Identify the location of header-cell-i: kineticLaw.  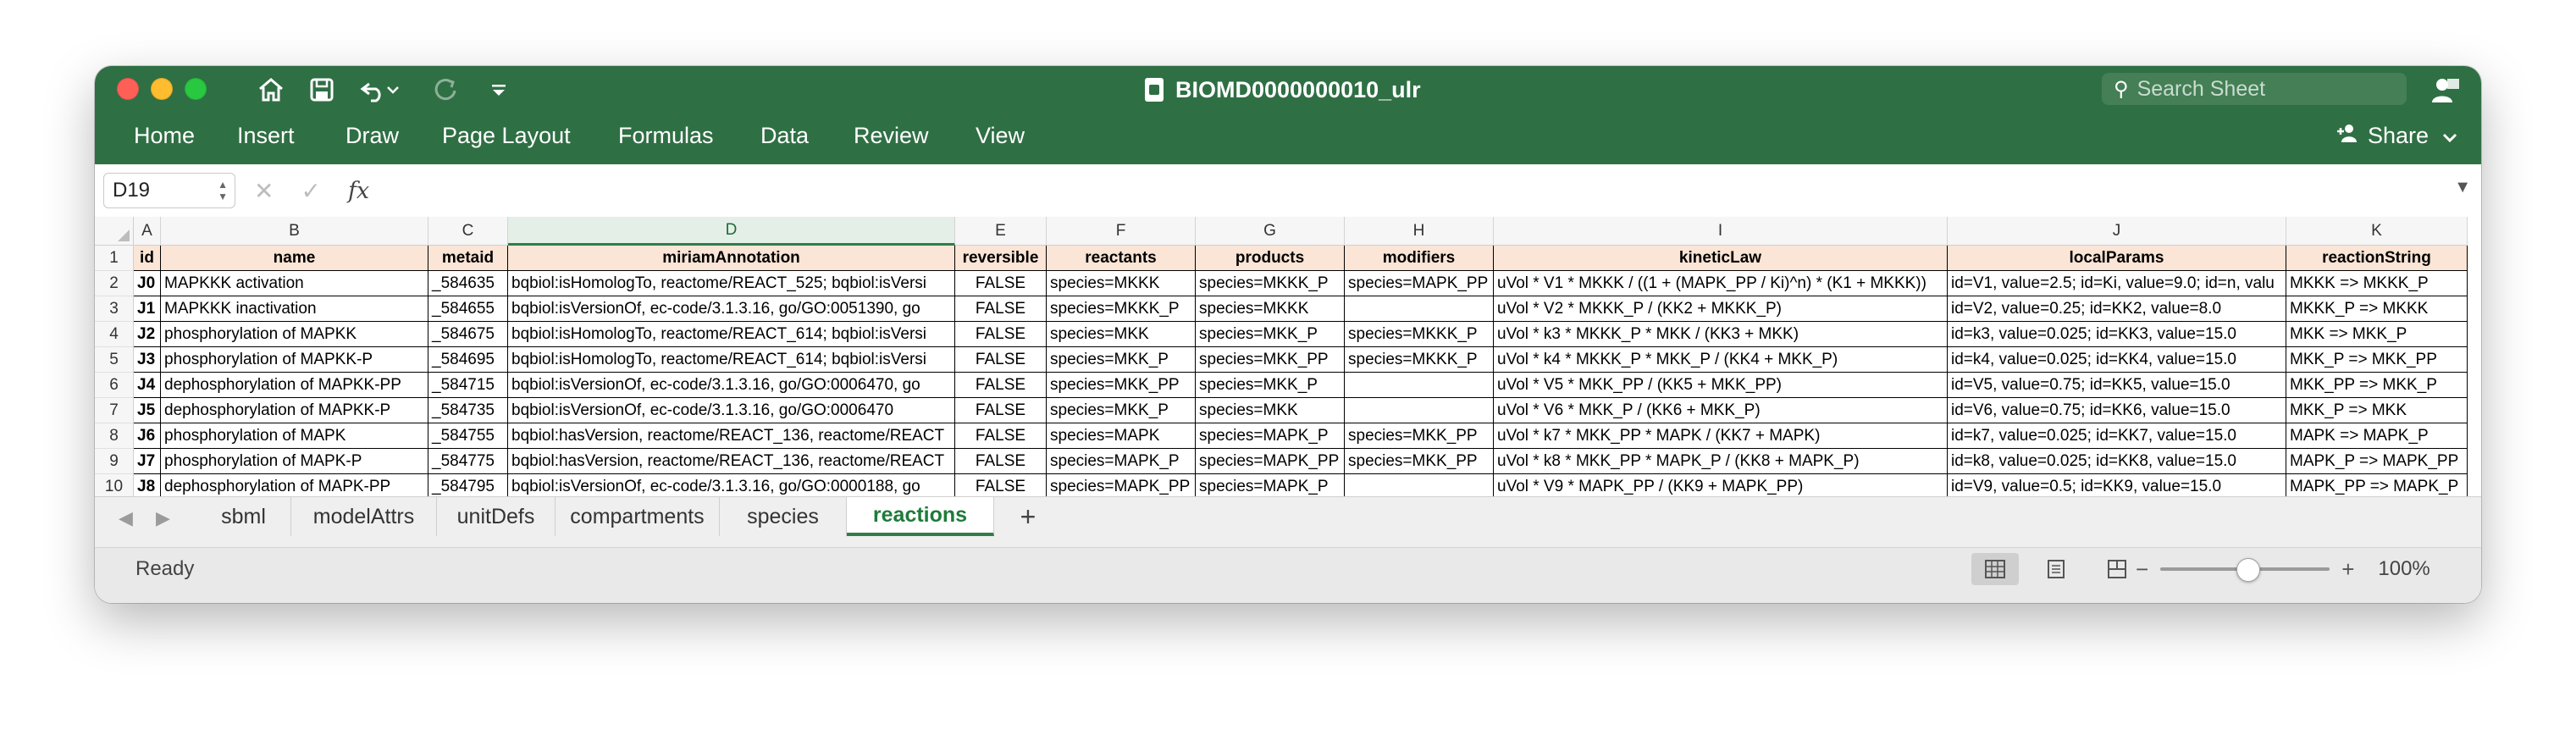
(1721, 258).